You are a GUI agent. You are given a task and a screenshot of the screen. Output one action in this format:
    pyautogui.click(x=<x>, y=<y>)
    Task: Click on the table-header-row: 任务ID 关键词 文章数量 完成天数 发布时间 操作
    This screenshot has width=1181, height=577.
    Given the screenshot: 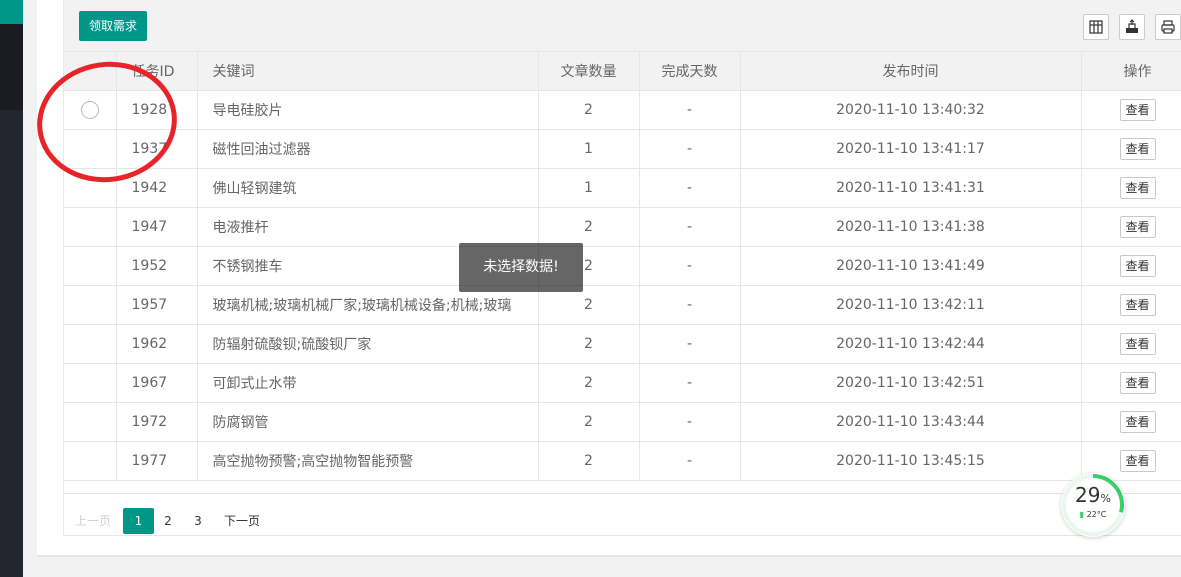 What is the action you would take?
    pyautogui.click(x=622, y=71)
    